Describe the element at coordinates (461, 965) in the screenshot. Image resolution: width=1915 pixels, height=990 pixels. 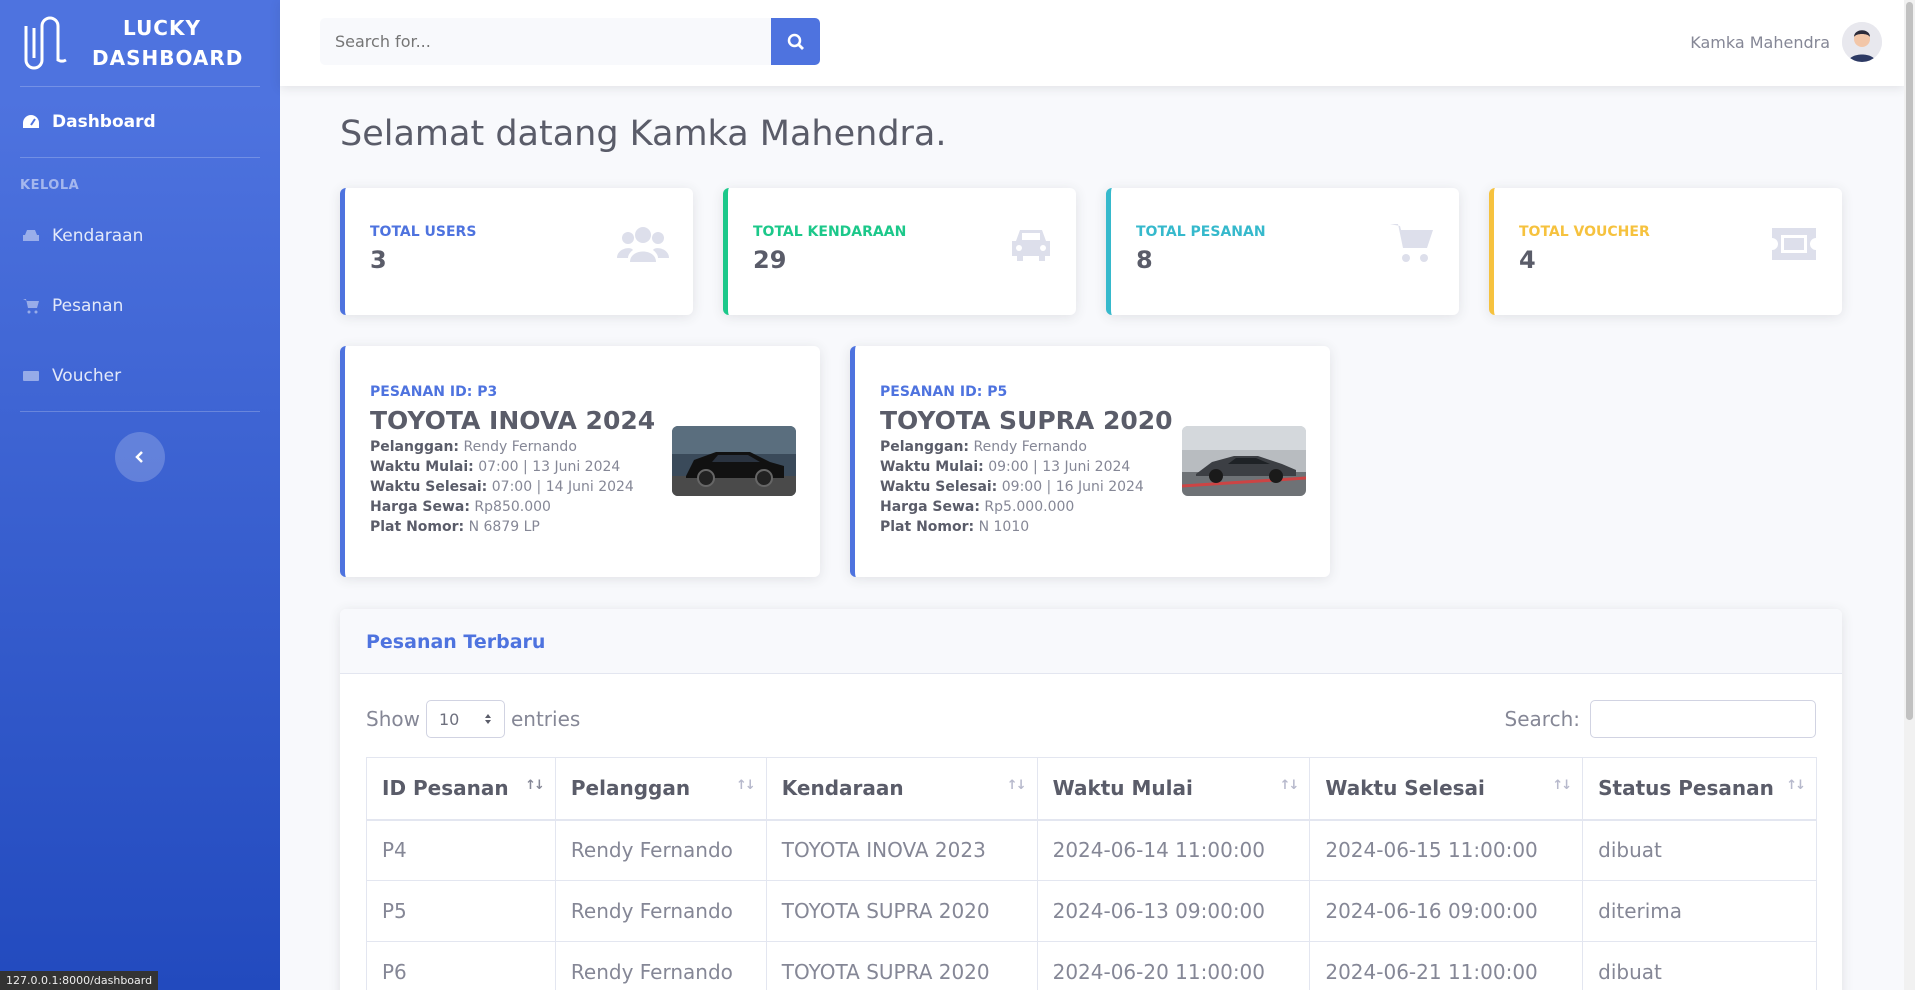
I see `table-cell: P6` at that location.